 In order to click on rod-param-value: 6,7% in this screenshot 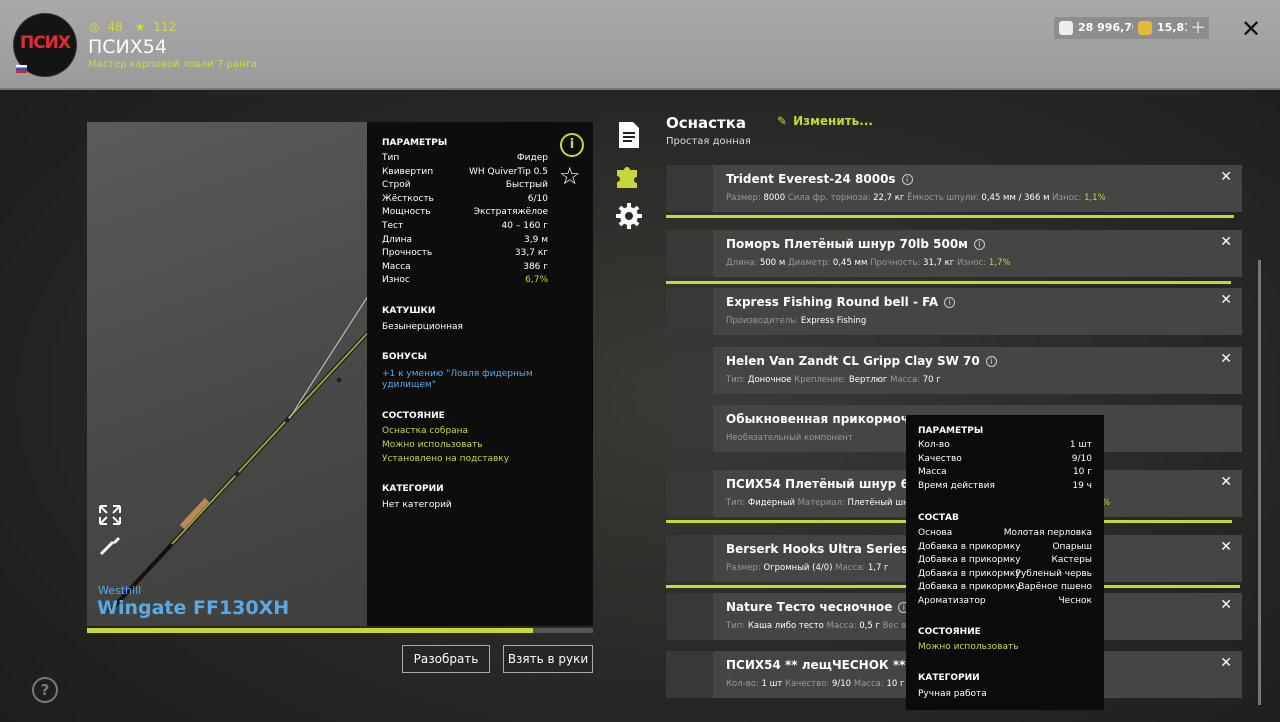, I will do `click(536, 280)`.